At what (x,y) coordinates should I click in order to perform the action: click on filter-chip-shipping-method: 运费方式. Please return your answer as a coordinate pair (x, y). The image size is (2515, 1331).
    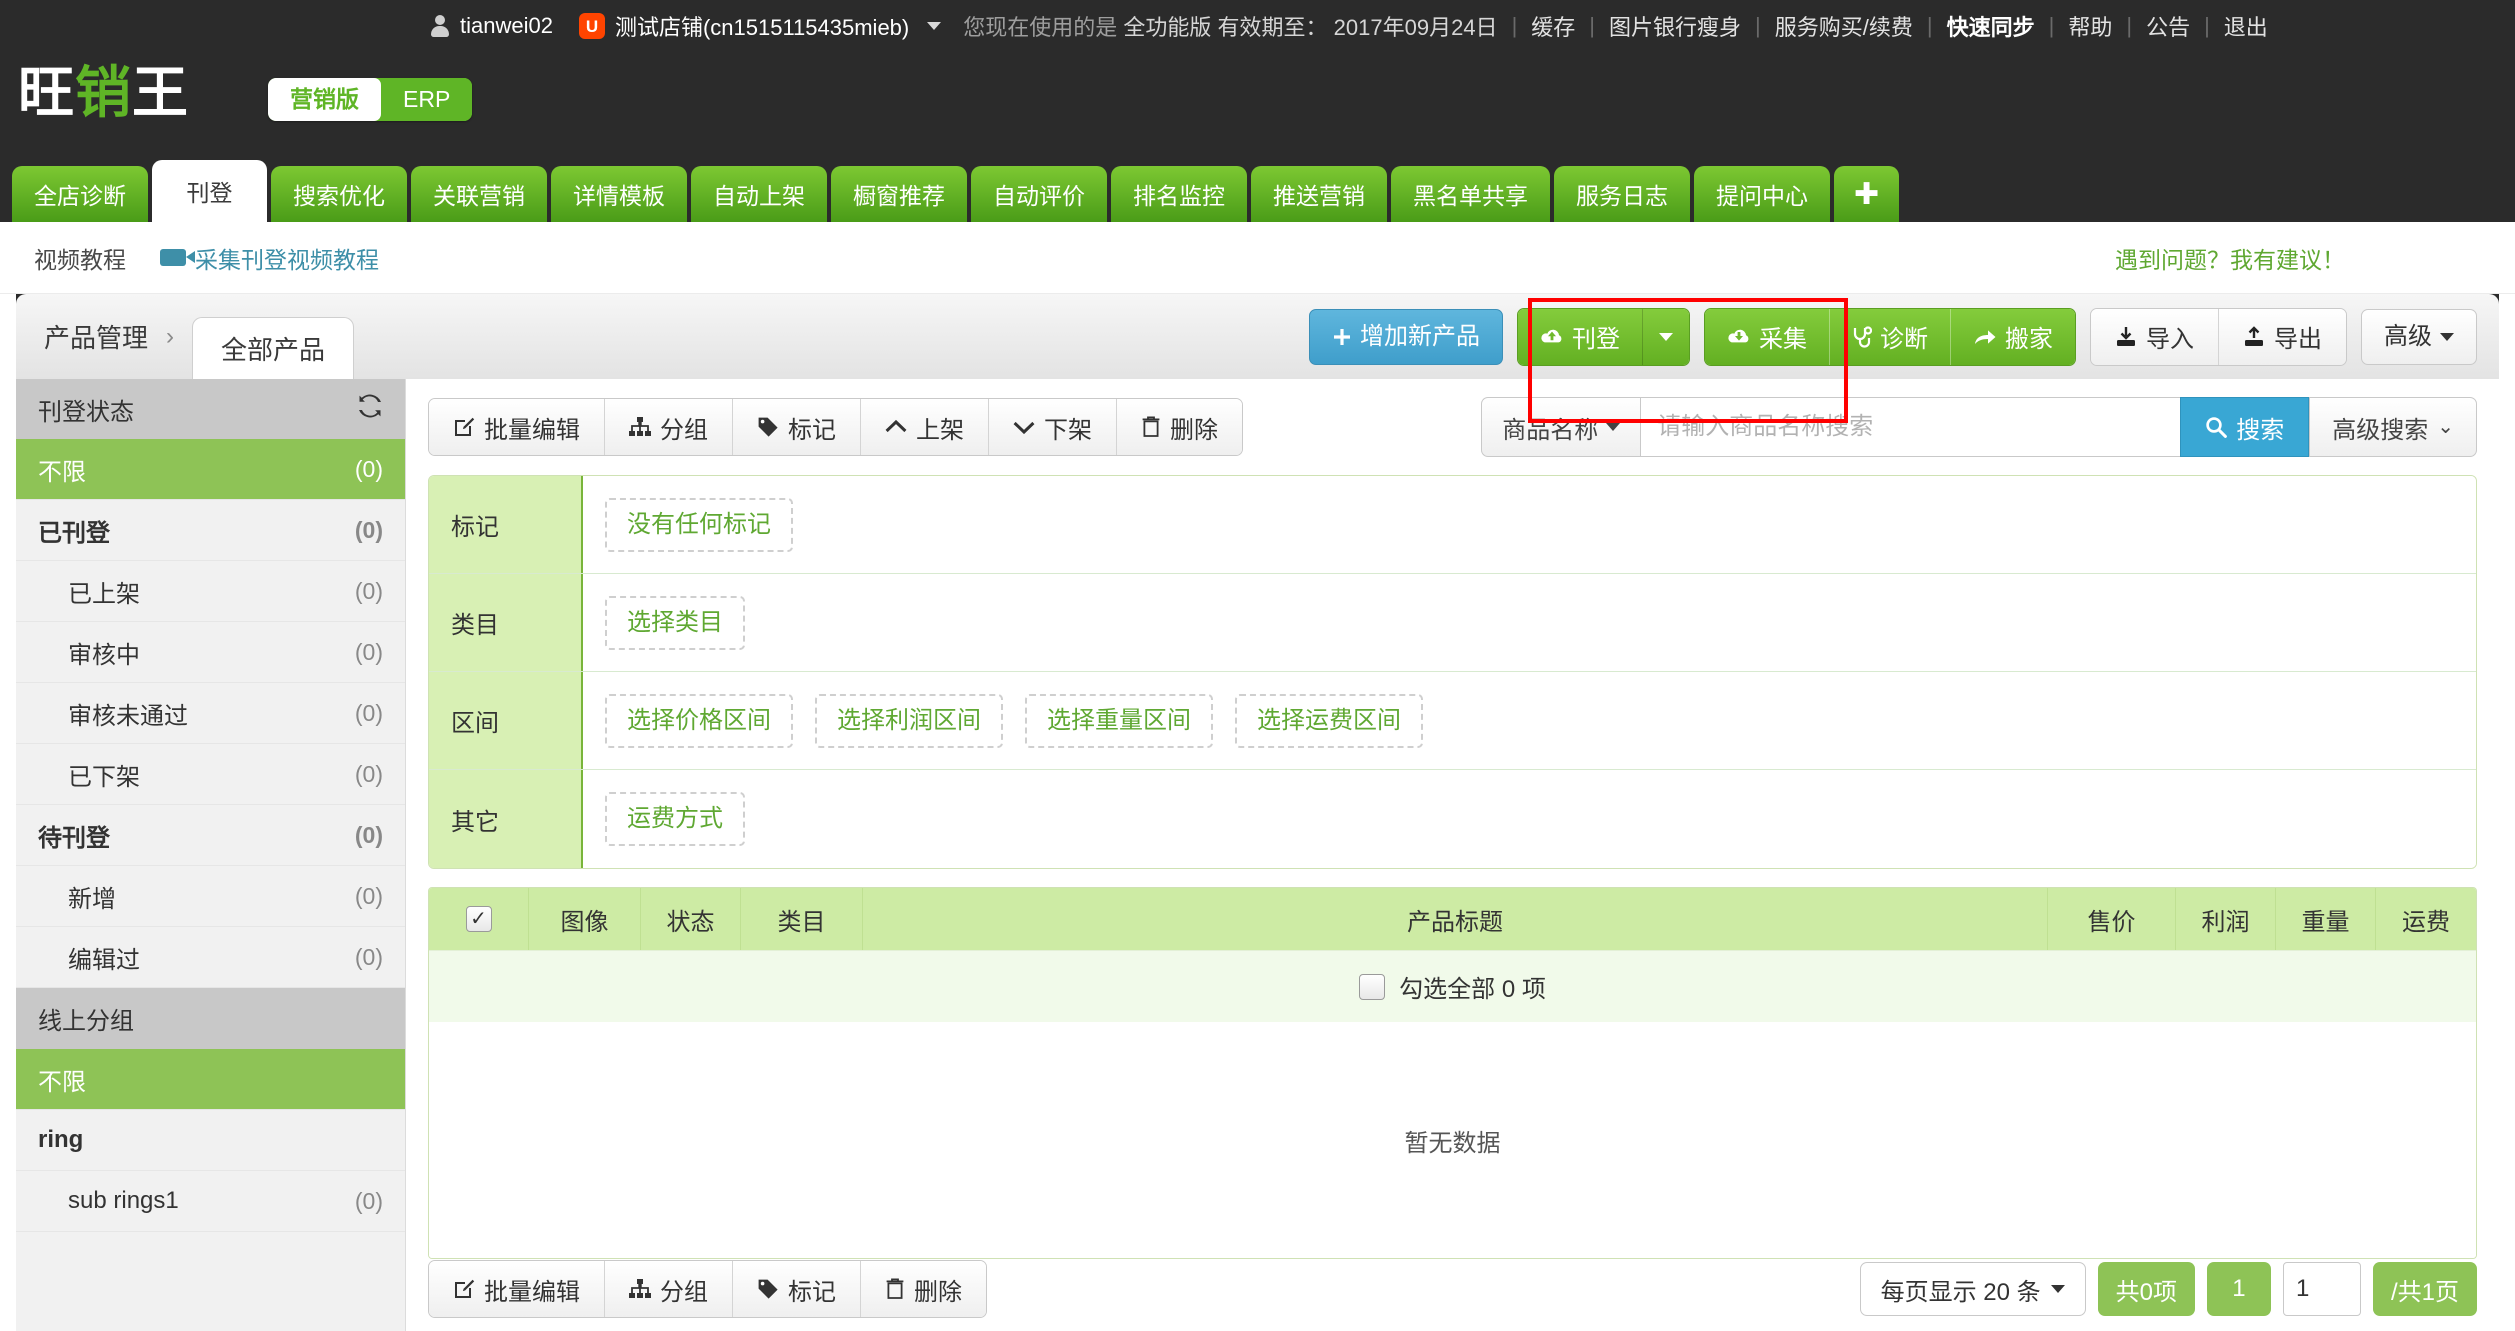
    Looking at the image, I should click on (675, 819).